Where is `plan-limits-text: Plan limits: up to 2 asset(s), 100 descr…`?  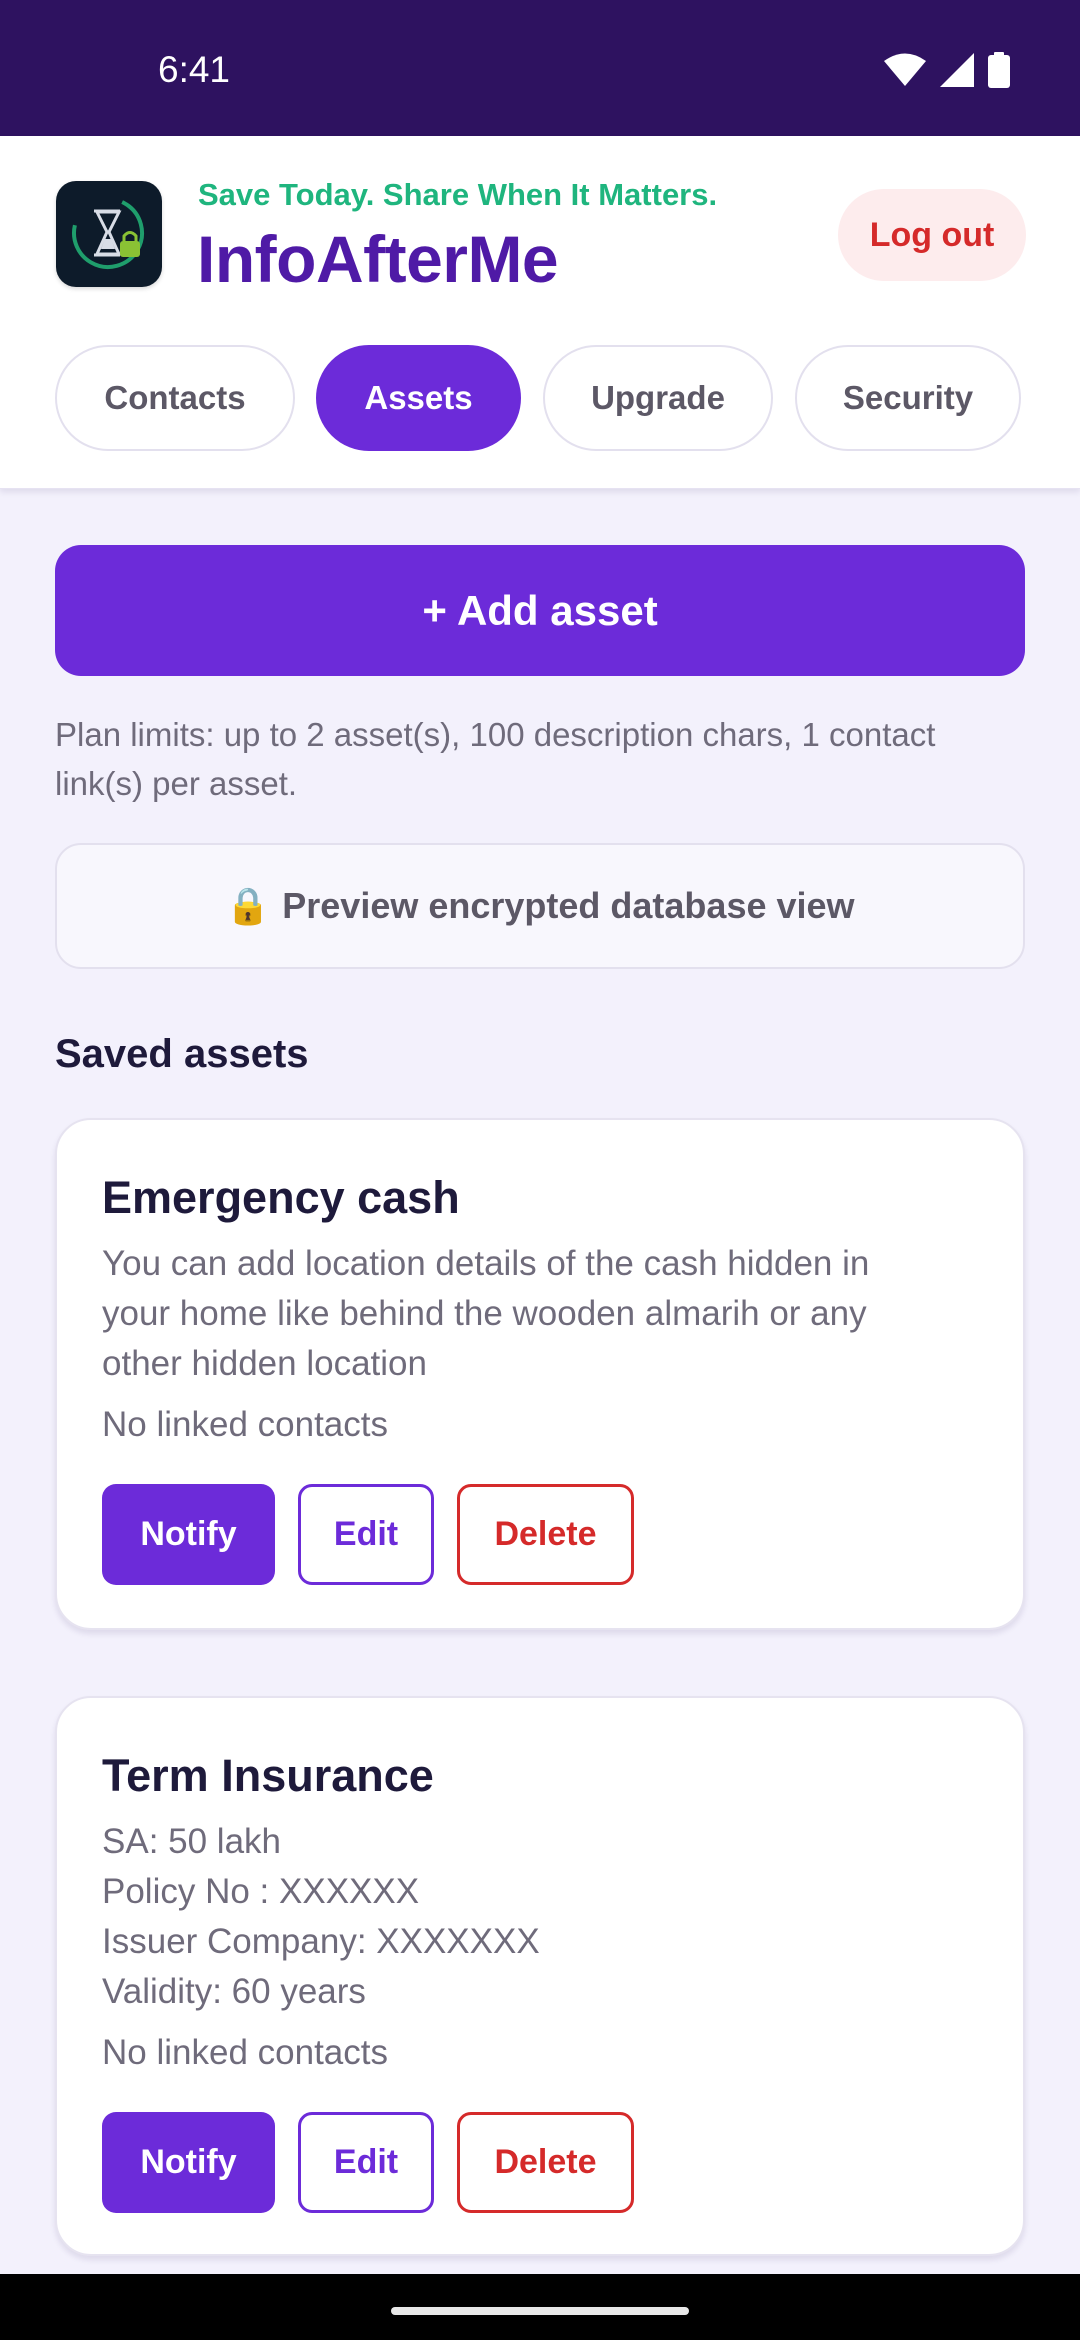
plan-limits-text: Plan limits: up to 2 asset(s), 100 descr… is located at coordinates (495, 759).